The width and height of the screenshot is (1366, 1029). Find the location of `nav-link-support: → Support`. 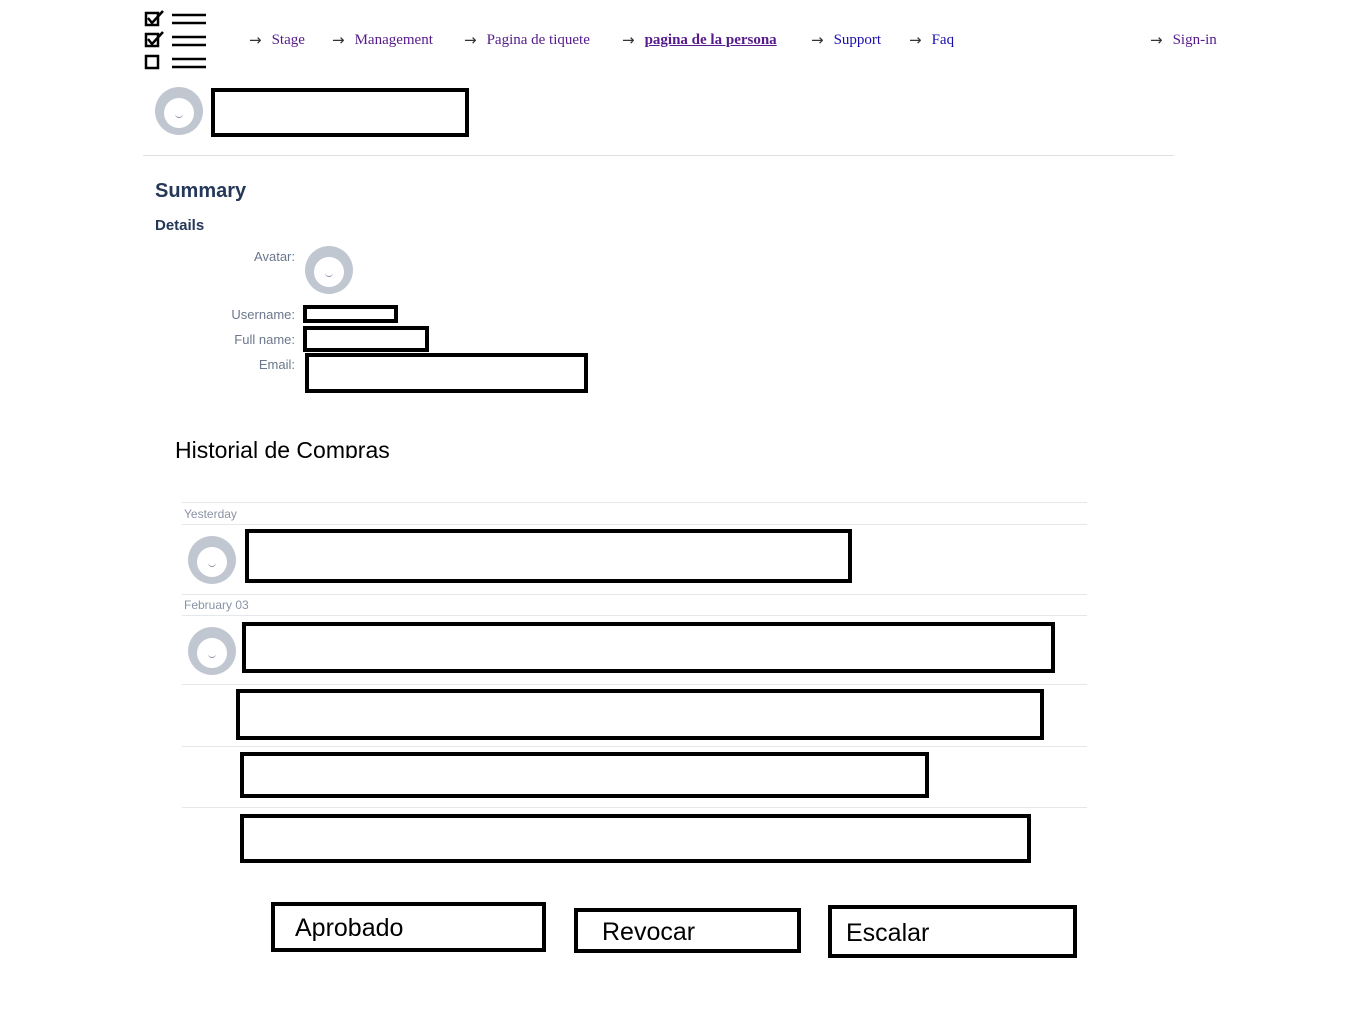

nav-link-support: → Support is located at coordinates (846, 40).